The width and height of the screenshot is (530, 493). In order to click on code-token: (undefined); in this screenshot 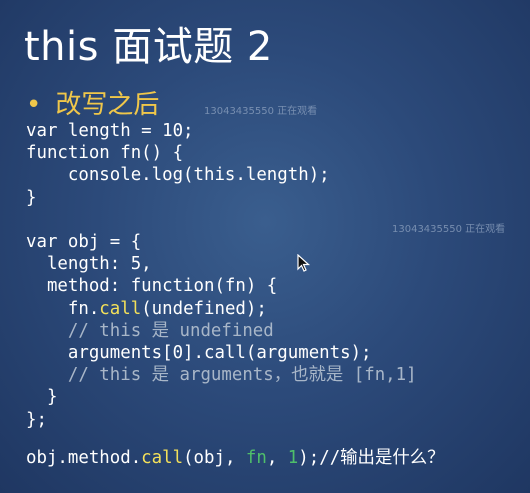, I will do `click(204, 308)`.